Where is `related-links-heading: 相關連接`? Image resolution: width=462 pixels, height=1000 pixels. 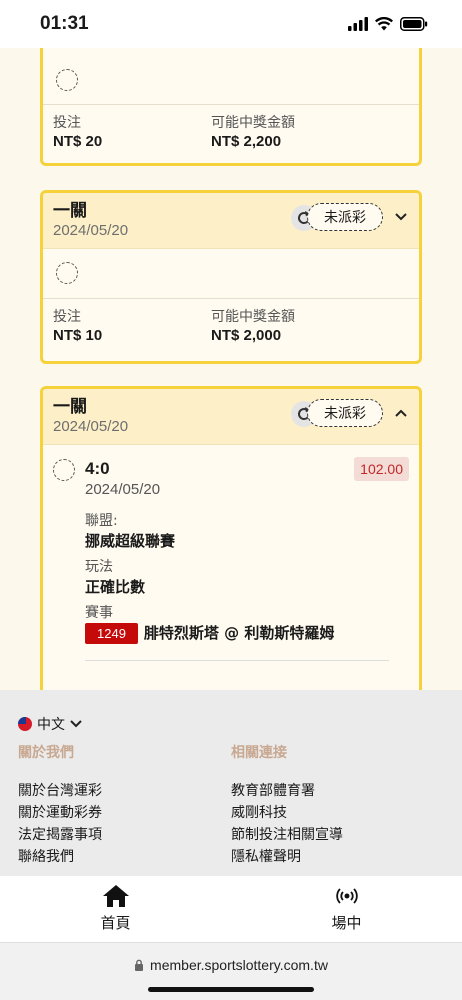
related-links-heading: 相關連接 is located at coordinates (259, 753).